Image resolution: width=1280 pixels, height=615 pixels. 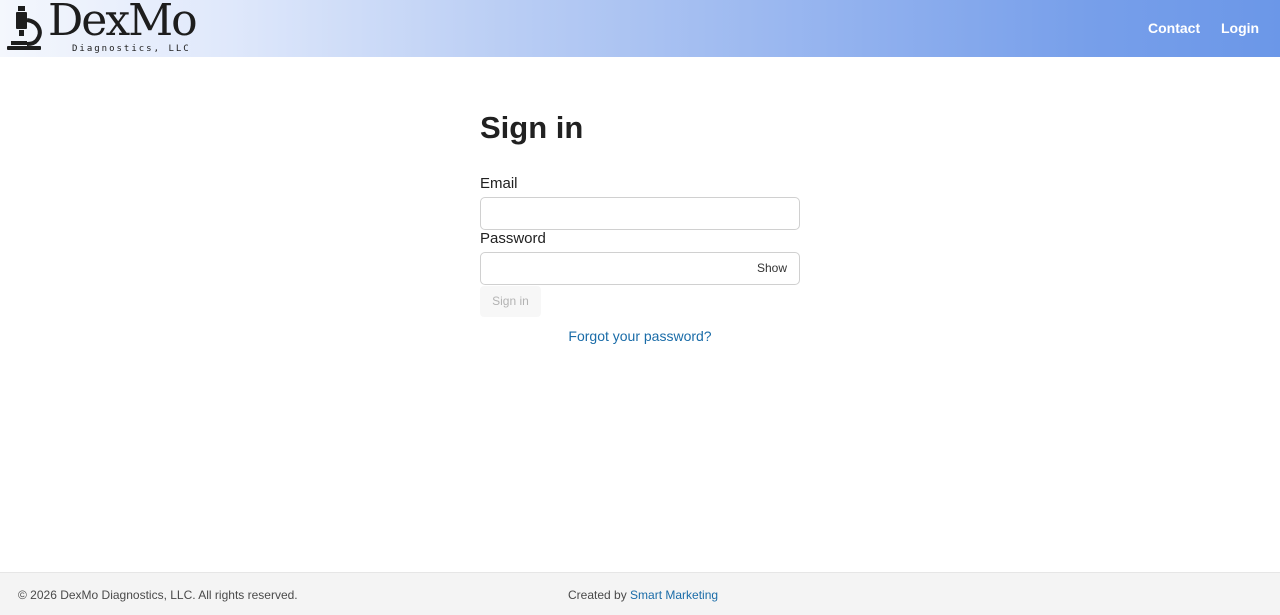 I want to click on forgot-password-link: Forgot your password?, so click(x=640, y=336).